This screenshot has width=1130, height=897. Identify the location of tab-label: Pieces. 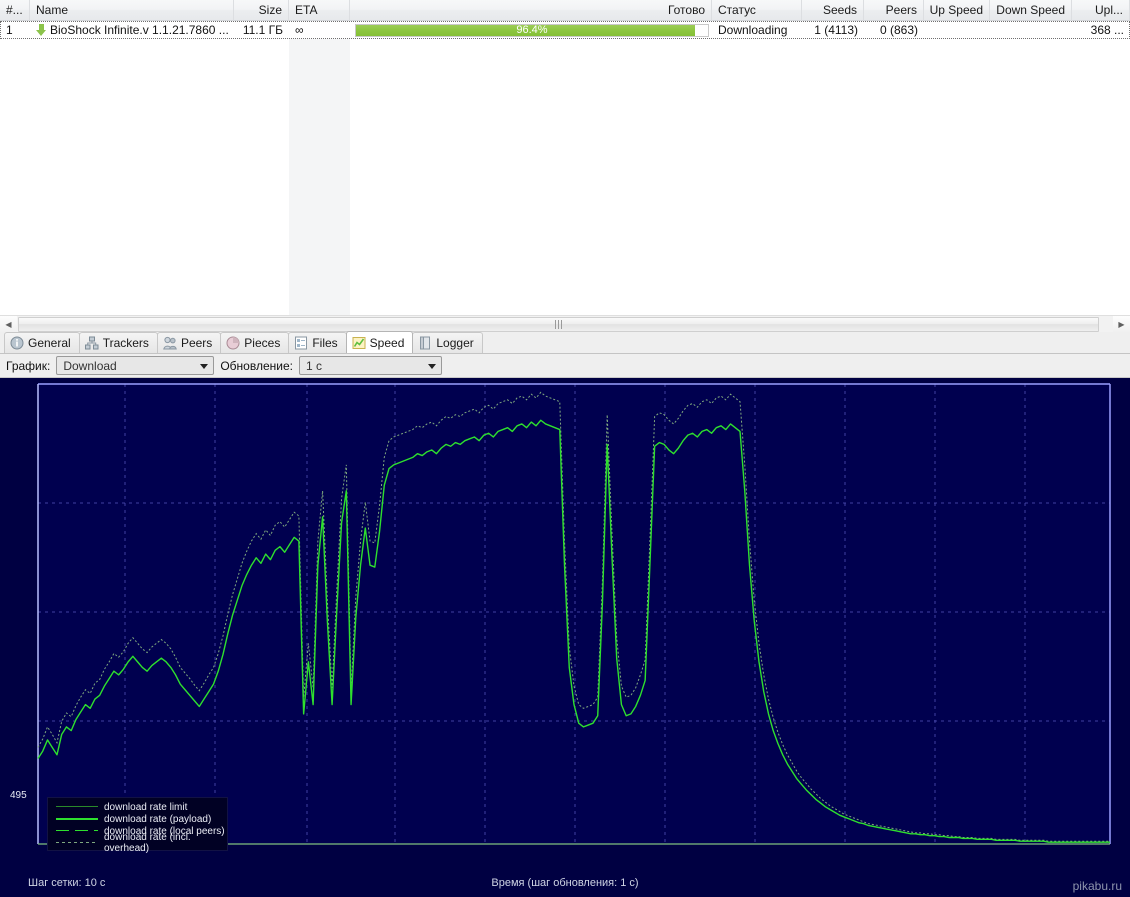
(262, 343).